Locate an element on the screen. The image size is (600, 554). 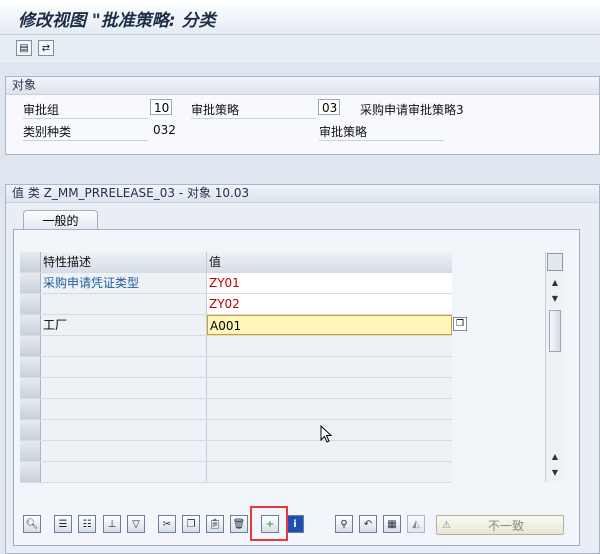
cut-icon: ✂ is located at coordinates (167, 524).